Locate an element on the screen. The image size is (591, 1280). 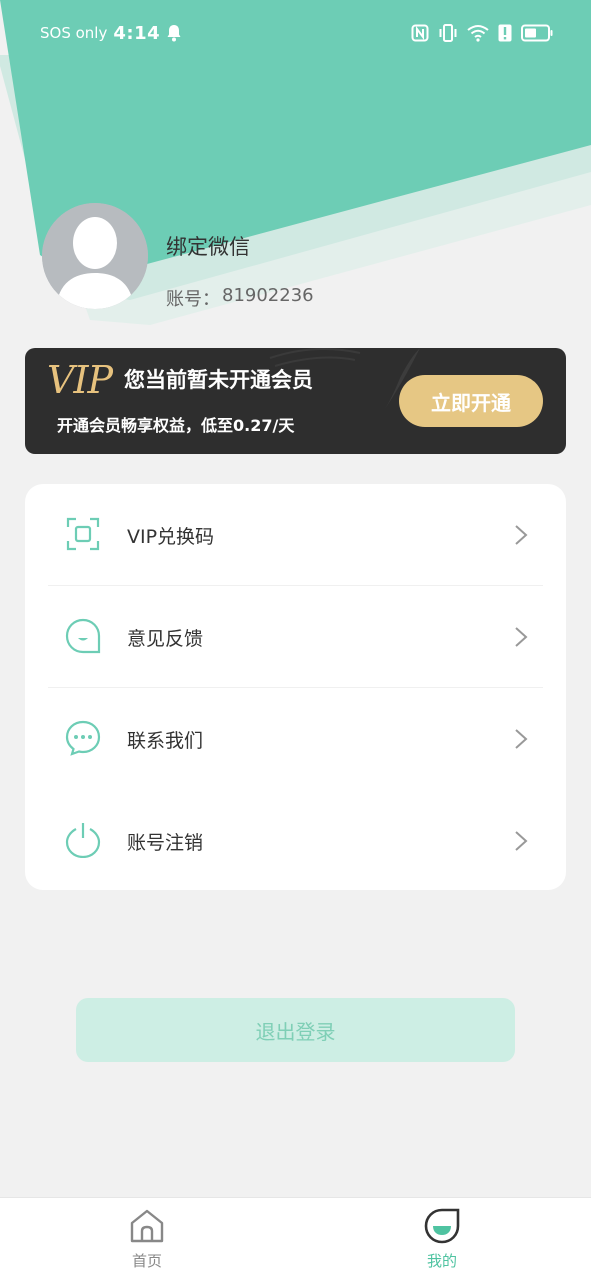
vip-logo: VIP is located at coordinates (80, 380).